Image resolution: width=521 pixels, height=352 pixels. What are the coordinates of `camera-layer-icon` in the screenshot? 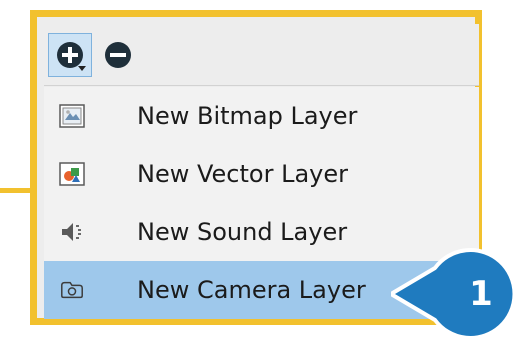 It's located at (72, 290).